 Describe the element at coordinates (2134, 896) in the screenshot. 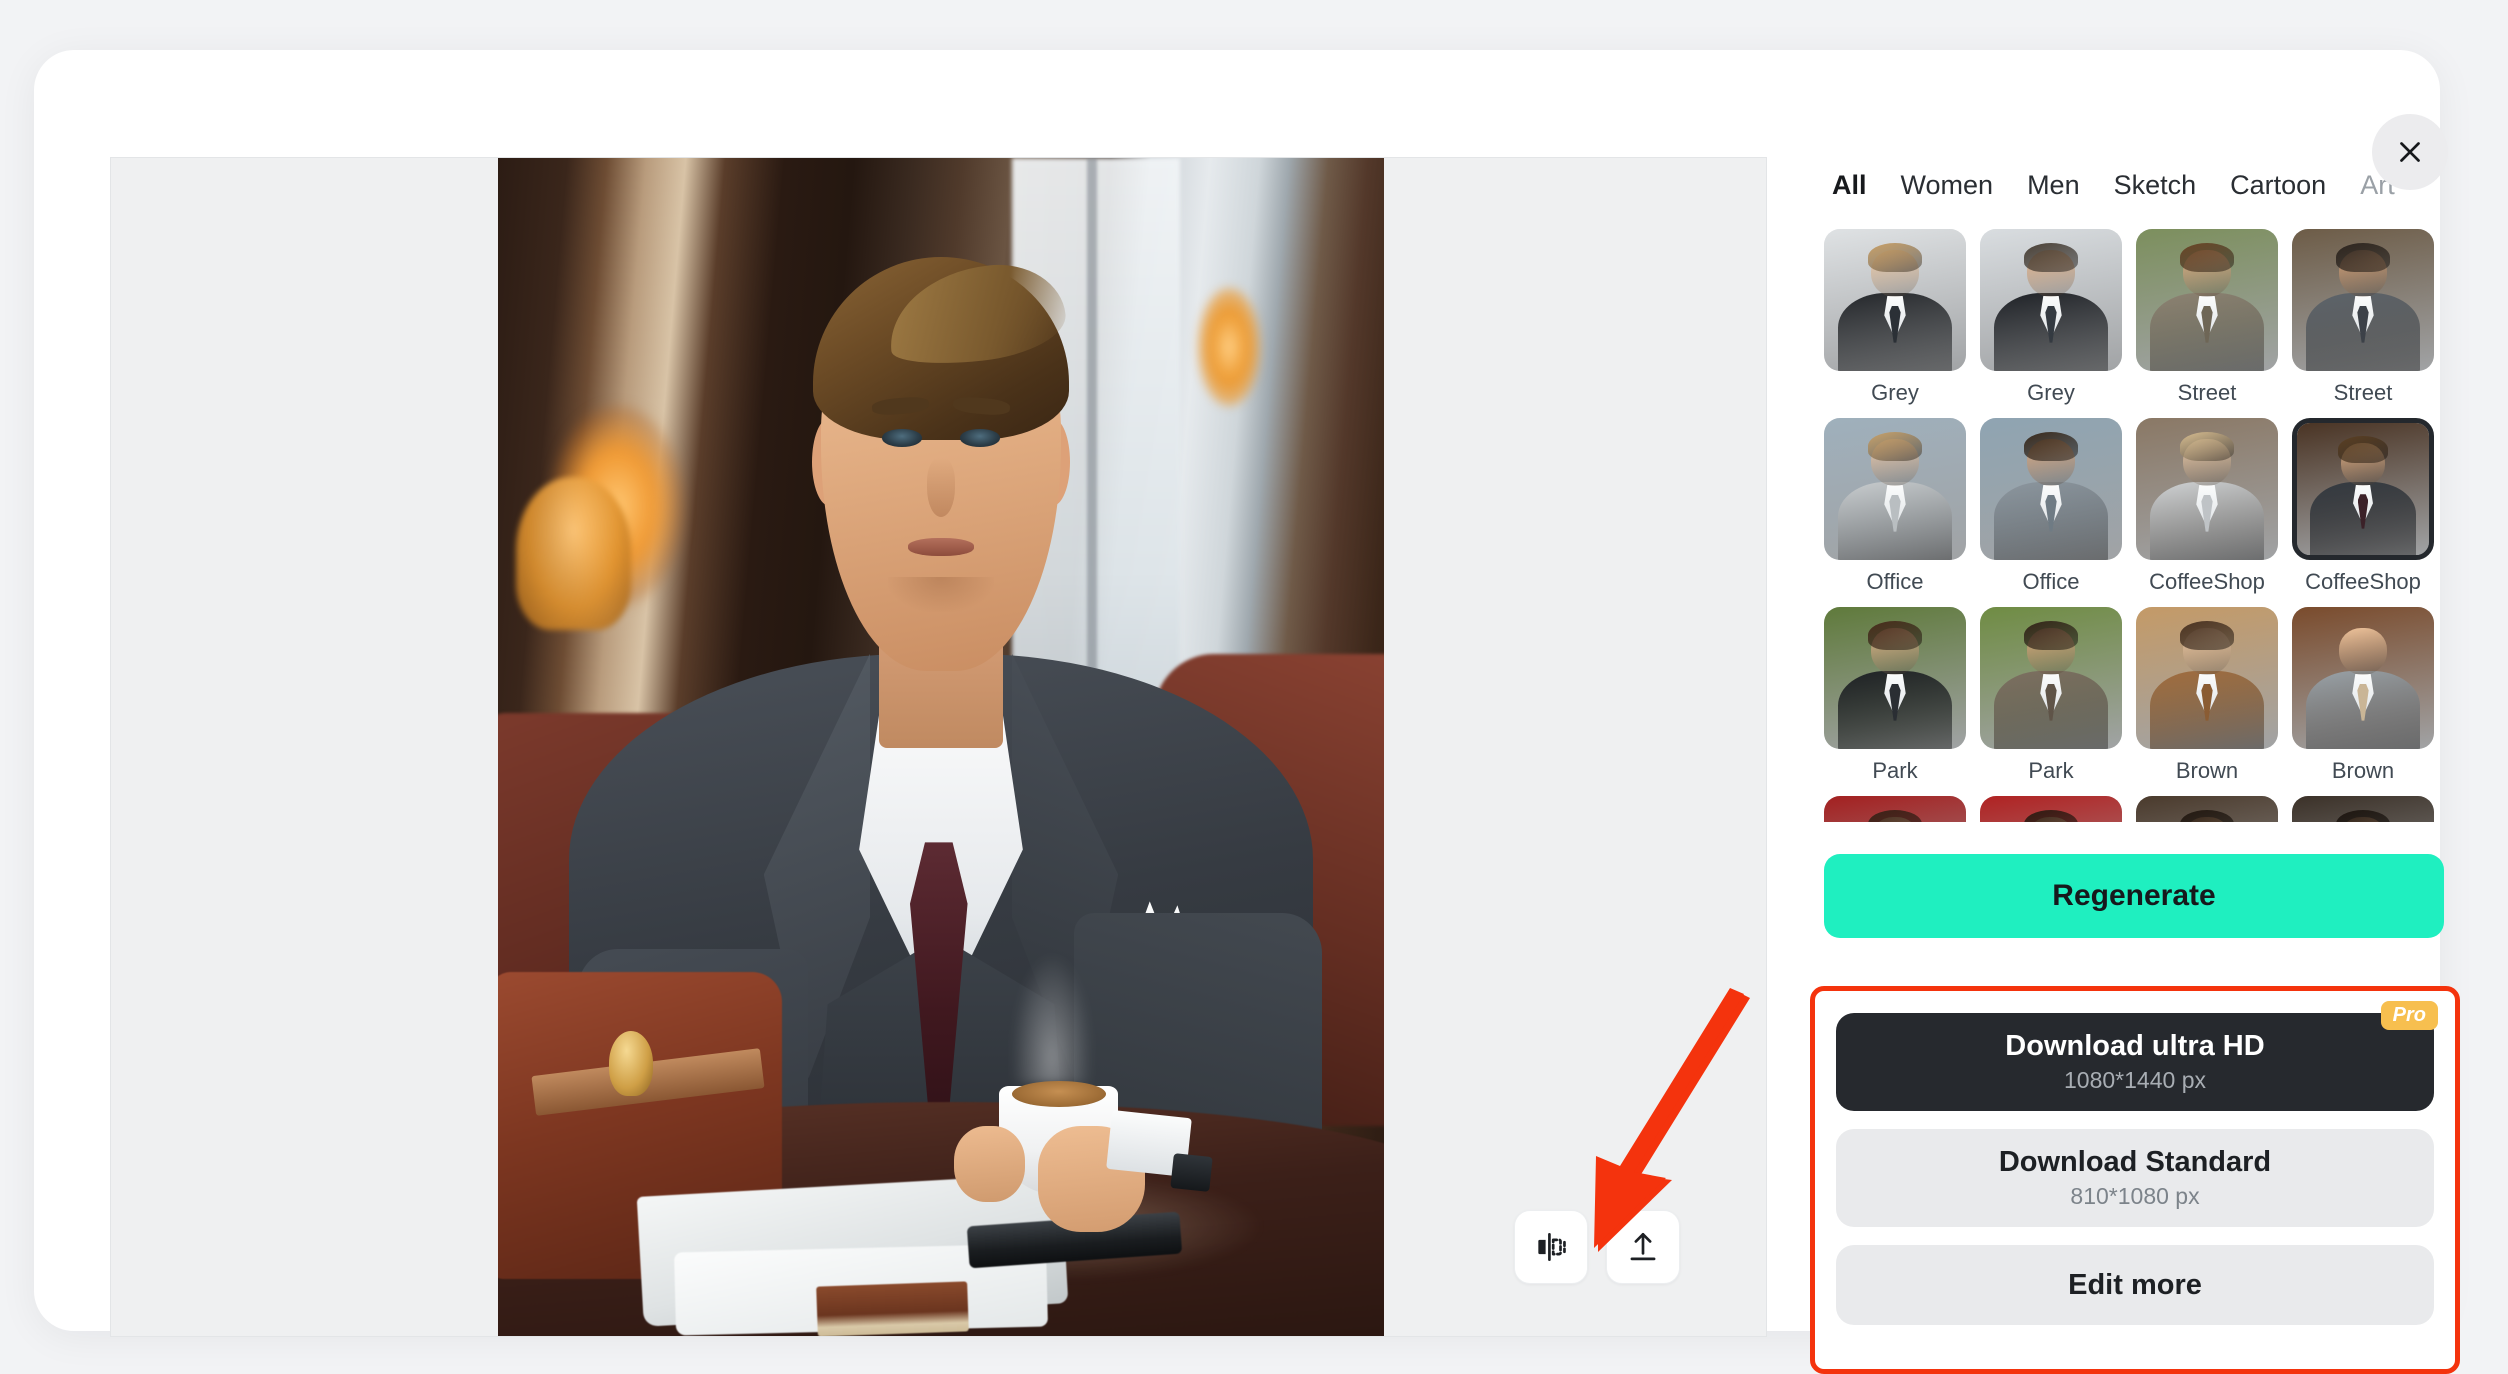

I see `regenerate-button: Regenerate` at that location.